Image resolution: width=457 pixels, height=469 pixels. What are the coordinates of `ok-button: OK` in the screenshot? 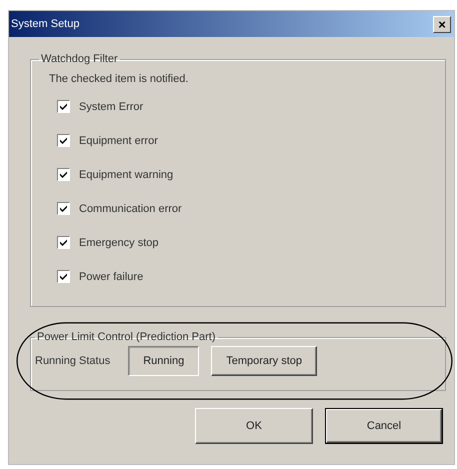 It's located at (254, 426).